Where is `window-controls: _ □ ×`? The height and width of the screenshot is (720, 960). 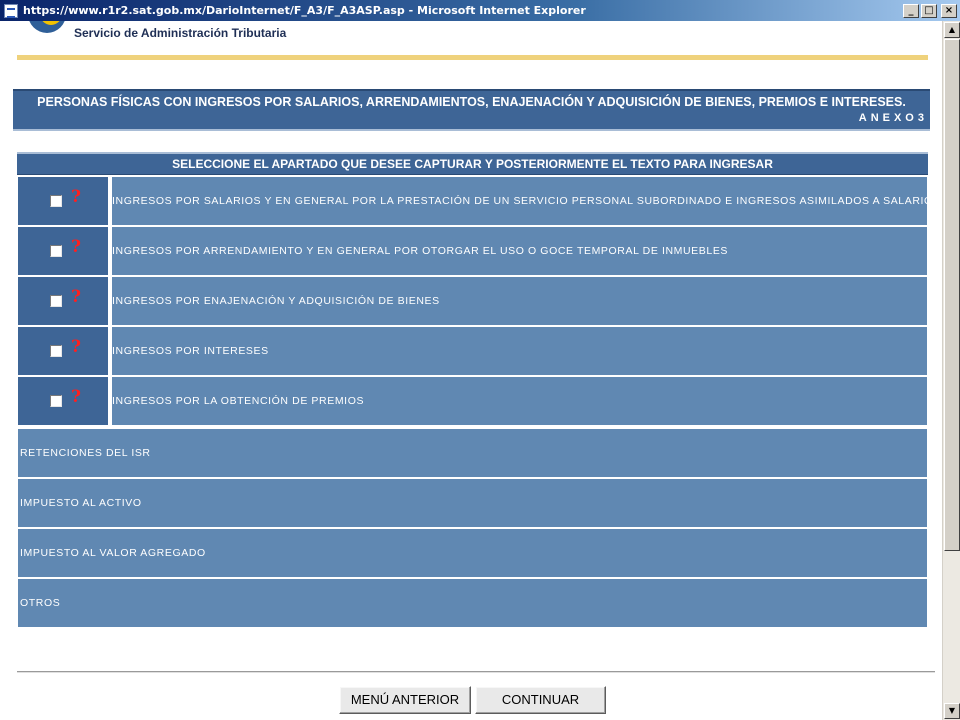 window-controls: _ □ × is located at coordinates (930, 10).